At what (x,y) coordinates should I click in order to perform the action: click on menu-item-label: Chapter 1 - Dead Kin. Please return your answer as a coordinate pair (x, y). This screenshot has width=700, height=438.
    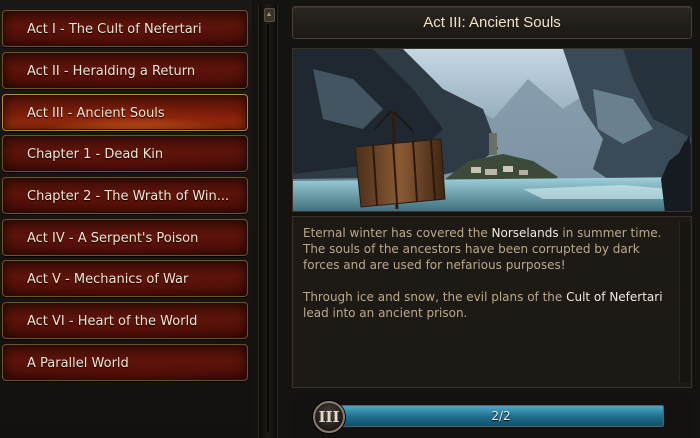
    Looking at the image, I should click on (95, 154).